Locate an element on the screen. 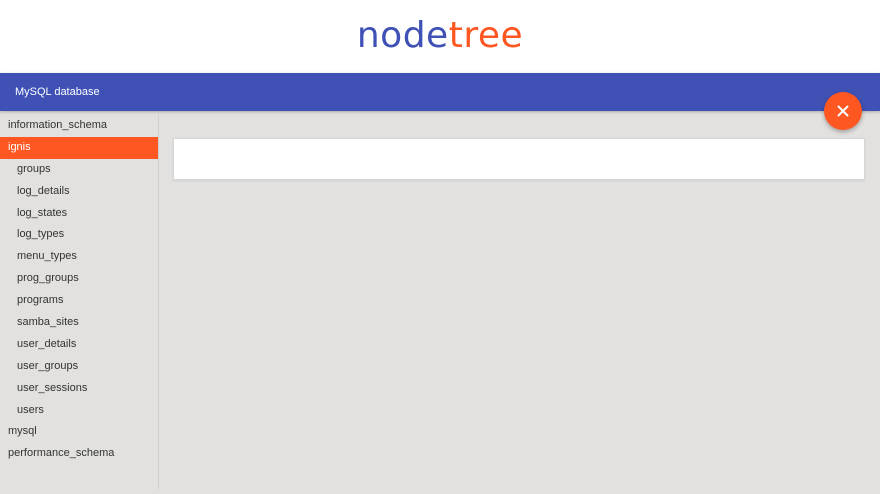  close-icon is located at coordinates (843, 111).